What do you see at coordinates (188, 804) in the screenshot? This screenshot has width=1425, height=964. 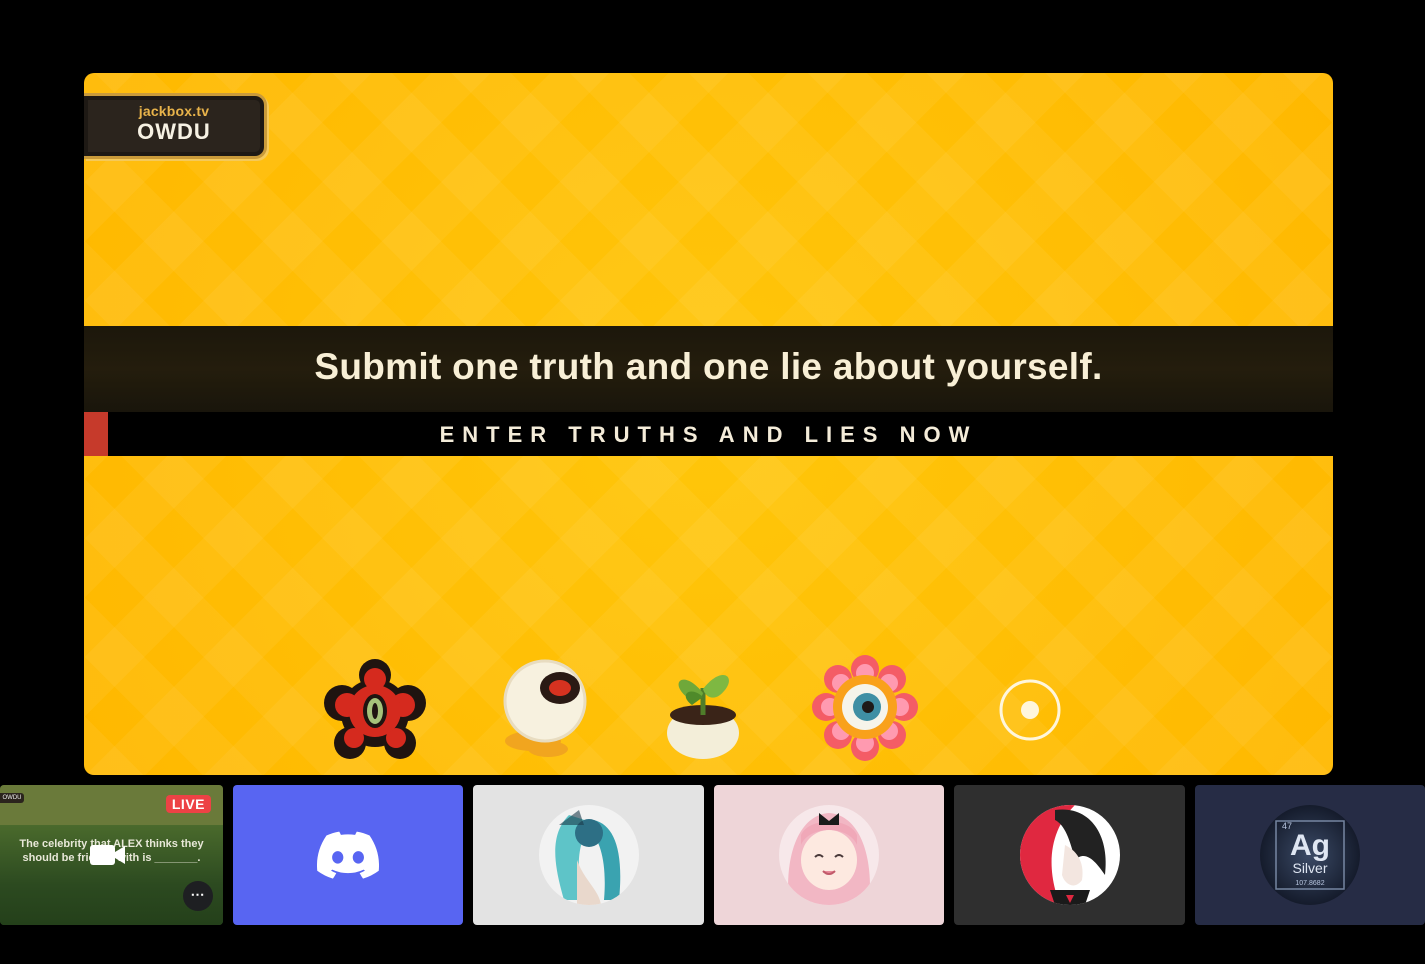 I see `live-badge: LIVE` at bounding box center [188, 804].